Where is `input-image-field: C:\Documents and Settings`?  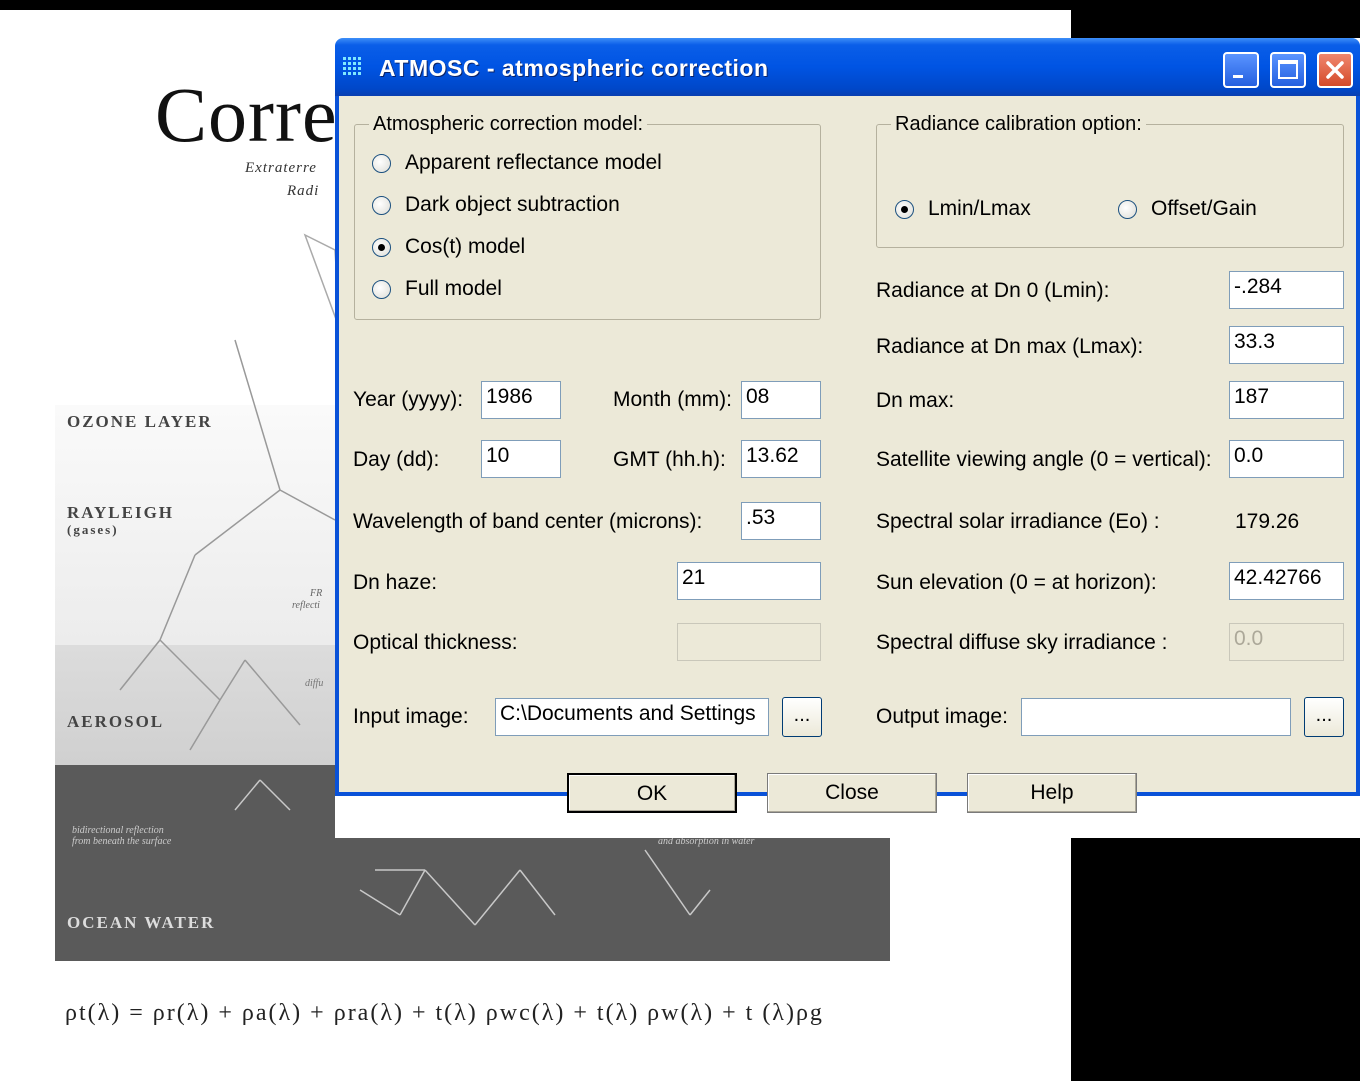 input-image-field: C:\Documents and Settings is located at coordinates (632, 717).